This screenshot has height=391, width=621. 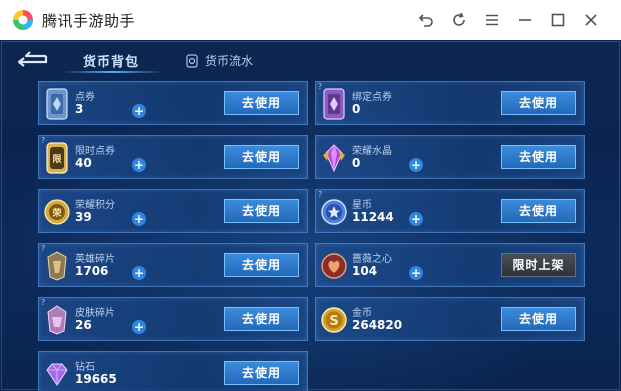 I want to click on gold-coin-icon: S, so click(x=334, y=320).